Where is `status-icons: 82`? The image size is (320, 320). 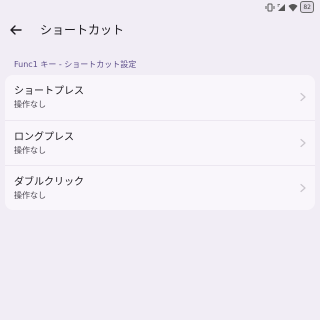 status-icons: 82 is located at coordinates (289, 7).